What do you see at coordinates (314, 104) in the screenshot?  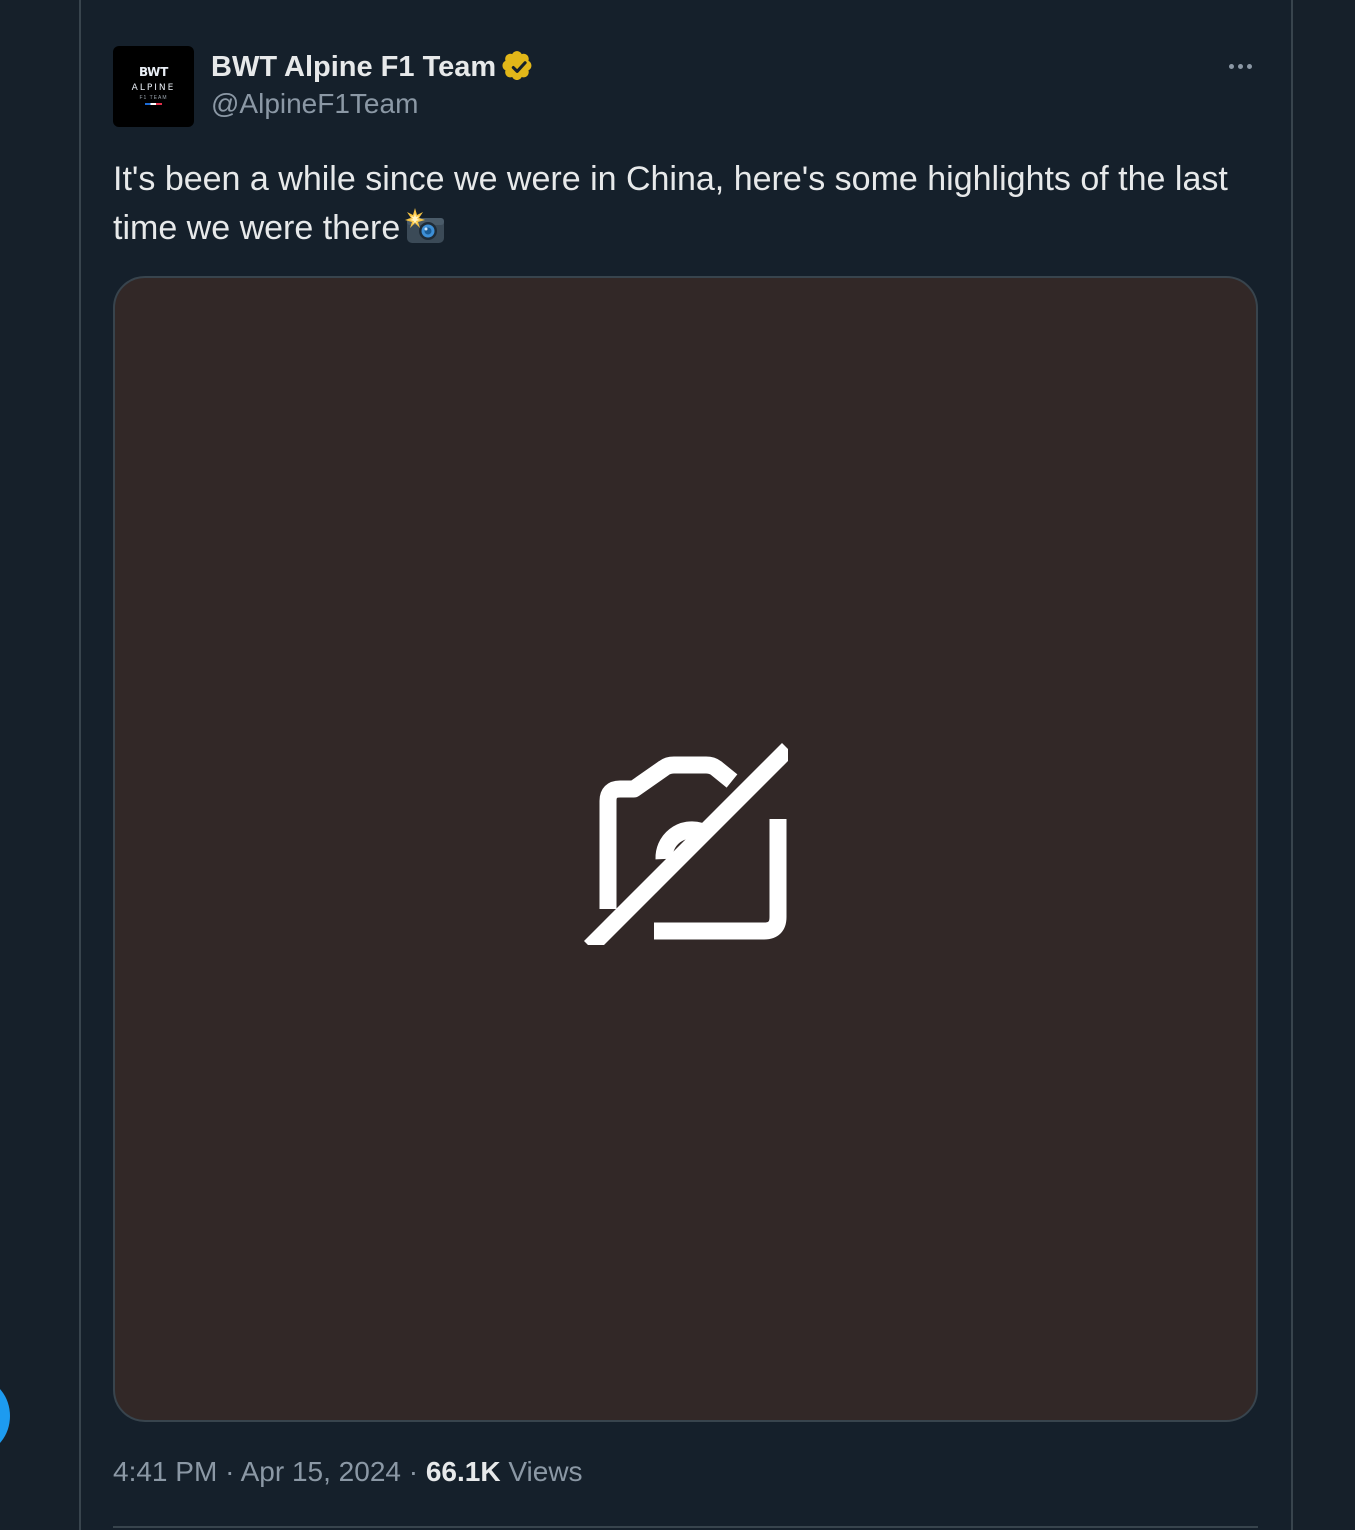 I see `author-handle: @AlpineF1Team` at bounding box center [314, 104].